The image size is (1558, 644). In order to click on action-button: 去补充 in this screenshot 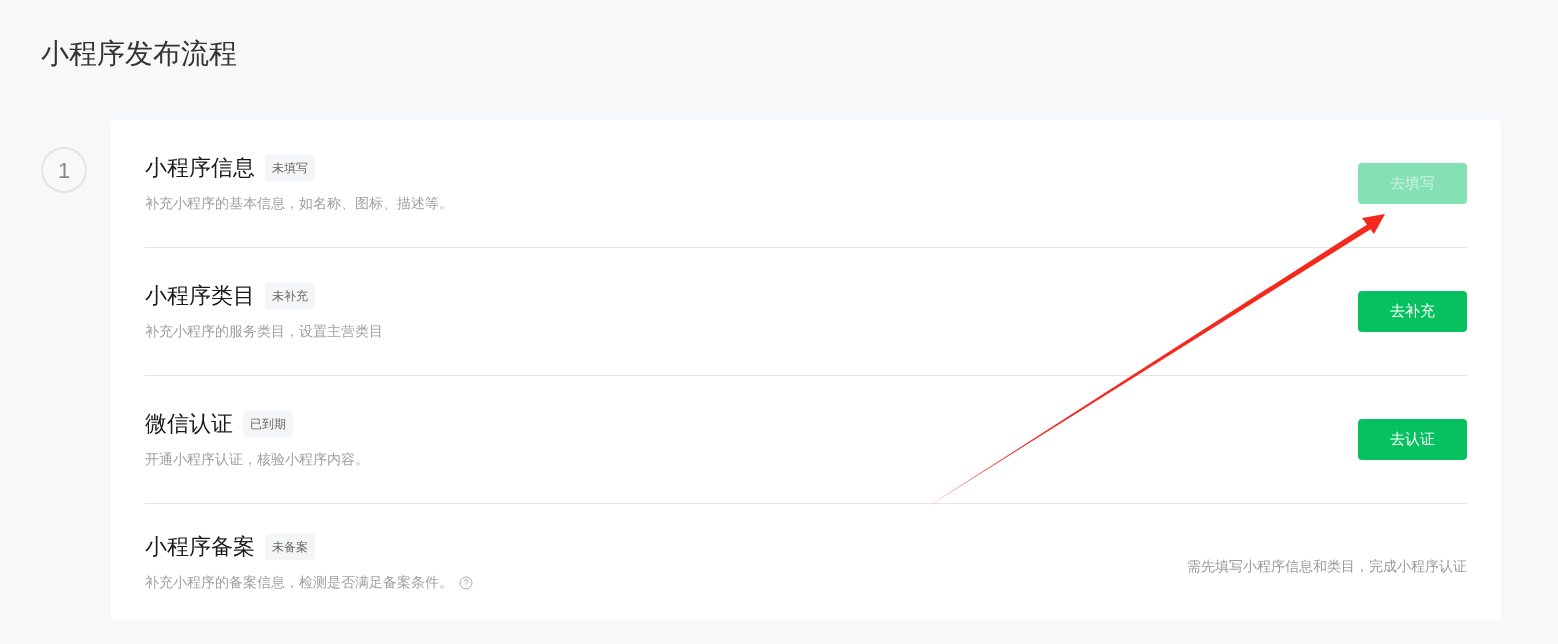, I will do `click(1412, 311)`.